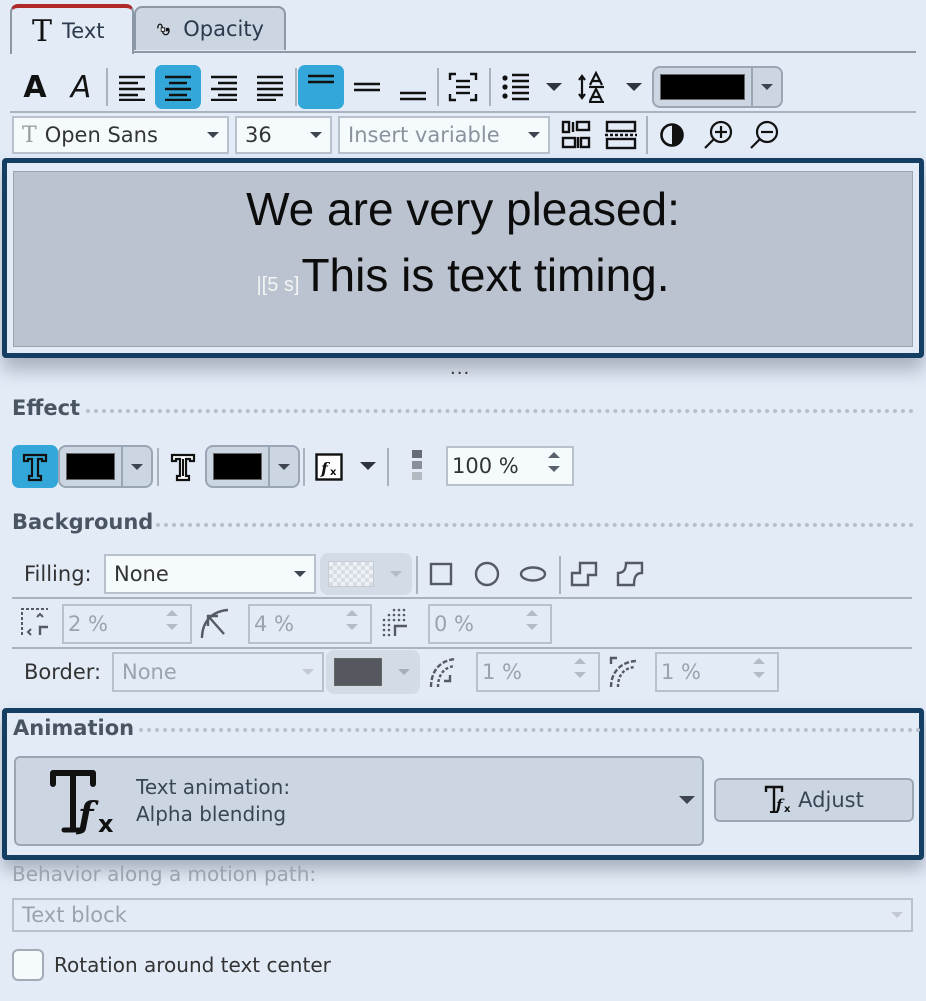 This screenshot has width=926, height=1001. I want to click on filling-color-swatch, so click(351, 574).